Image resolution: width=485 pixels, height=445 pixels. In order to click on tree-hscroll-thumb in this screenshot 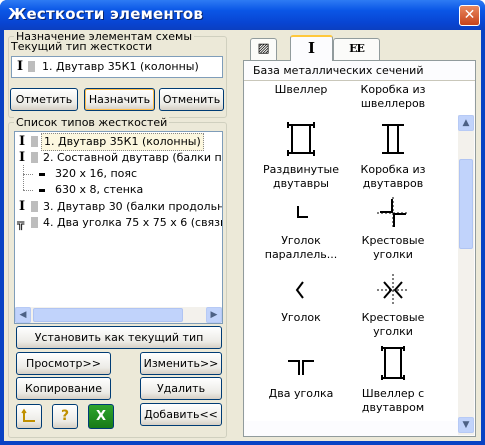, I will do `click(108, 315)`.